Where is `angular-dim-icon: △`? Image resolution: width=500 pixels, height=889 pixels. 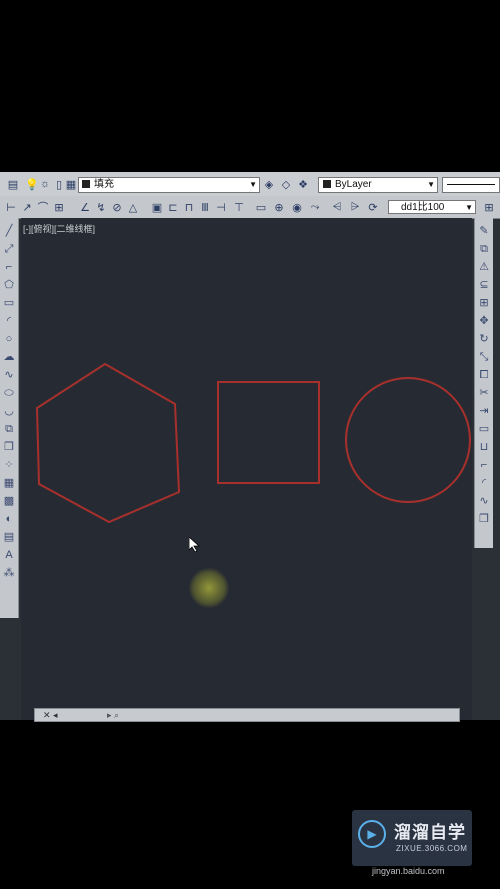
angular-dim-icon: △ is located at coordinates (133, 207).